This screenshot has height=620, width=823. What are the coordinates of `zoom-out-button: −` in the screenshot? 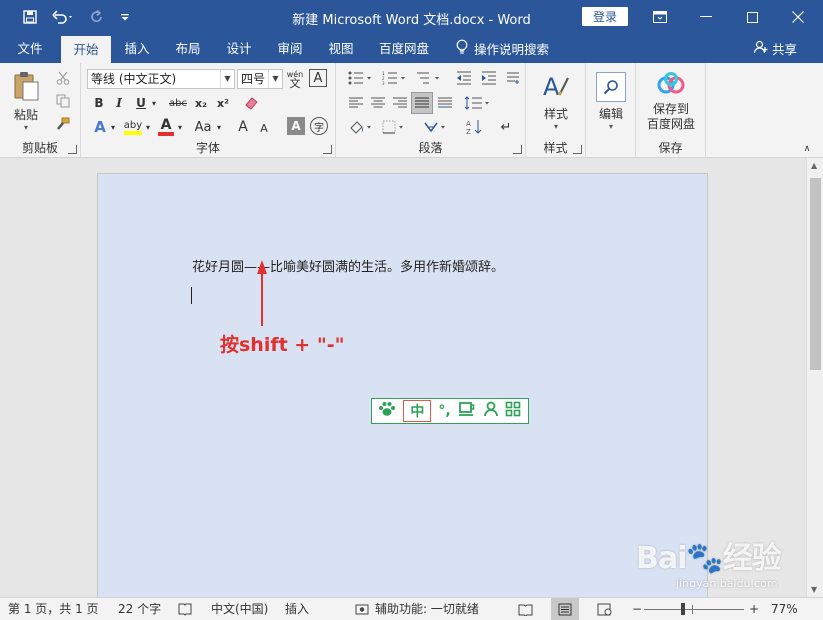 It's located at (637, 609).